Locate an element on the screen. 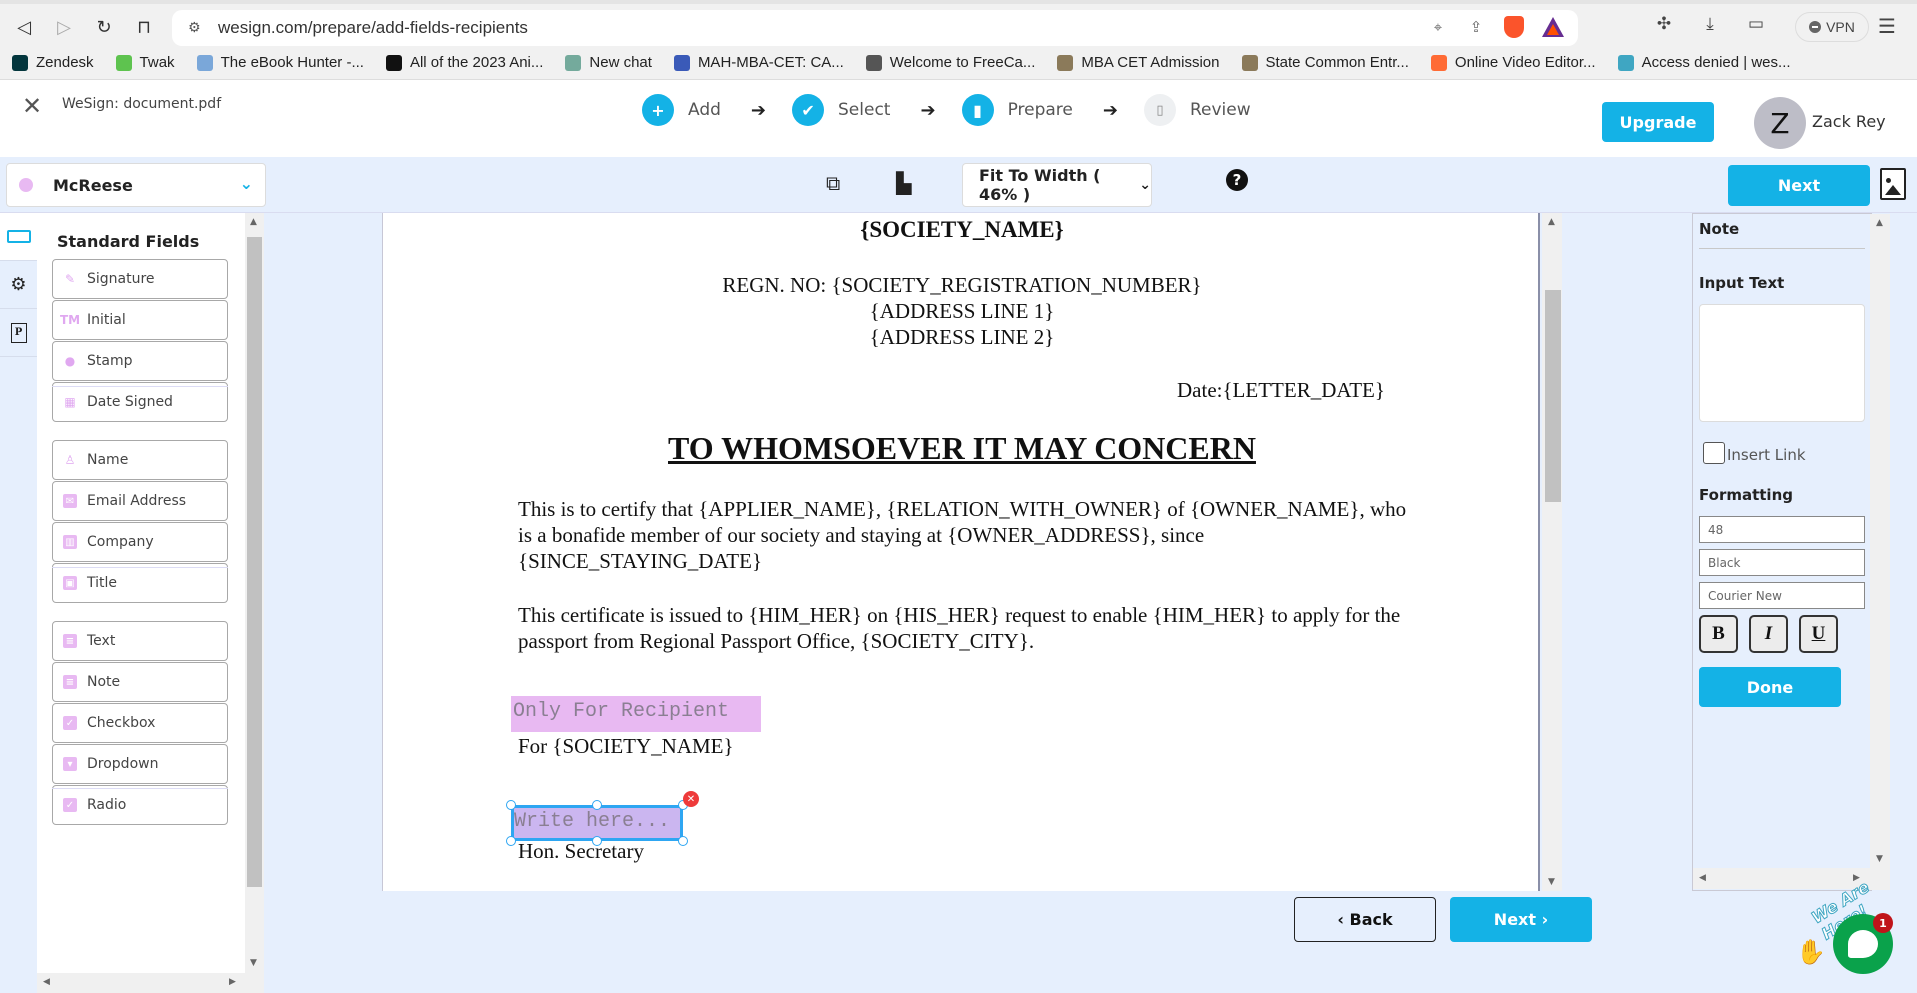 This screenshot has height=993, width=1917. insert-link-checkbox is located at coordinates (1714, 453).